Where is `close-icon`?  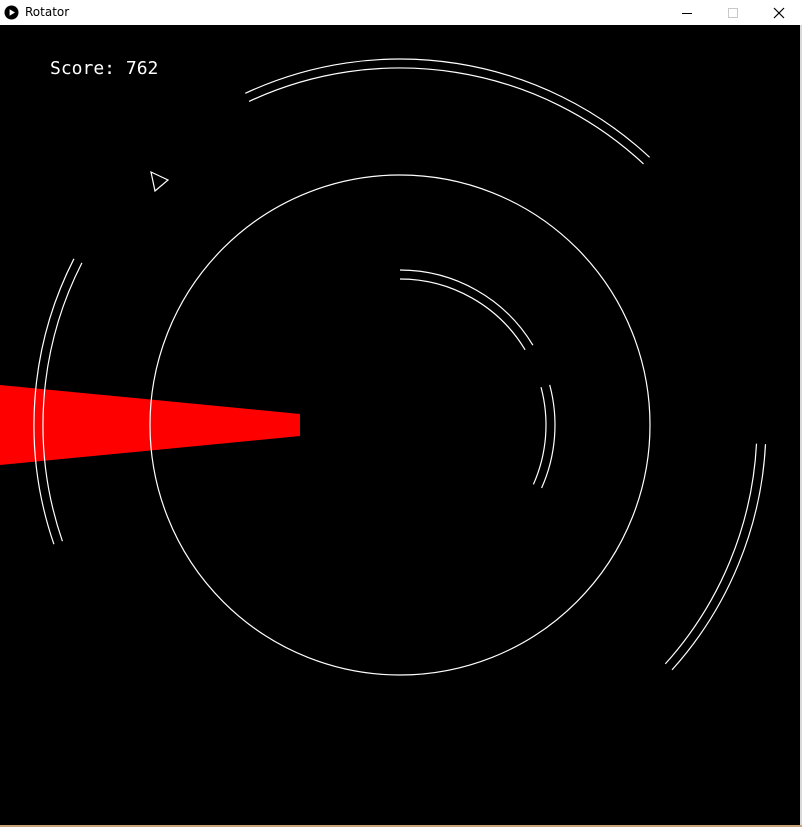
close-icon is located at coordinates (779, 12).